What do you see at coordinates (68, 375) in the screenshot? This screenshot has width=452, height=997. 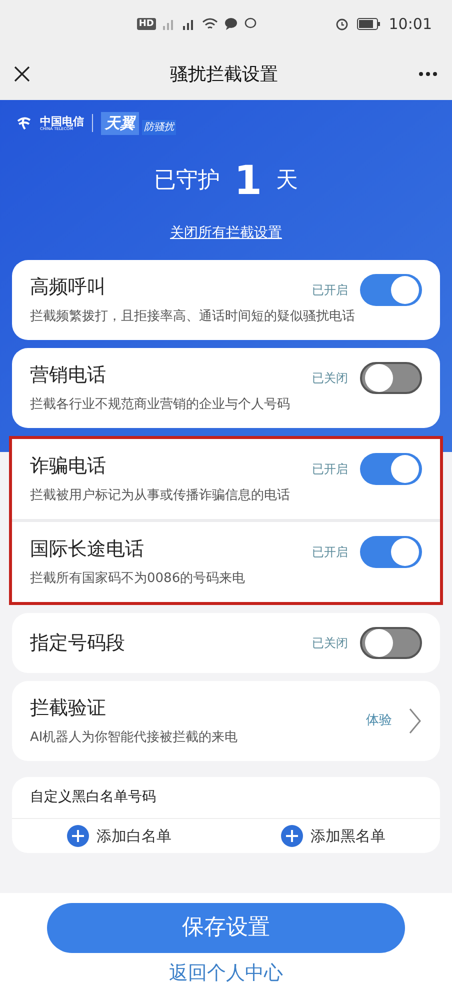 I see `setting-title: 营销电话` at bounding box center [68, 375].